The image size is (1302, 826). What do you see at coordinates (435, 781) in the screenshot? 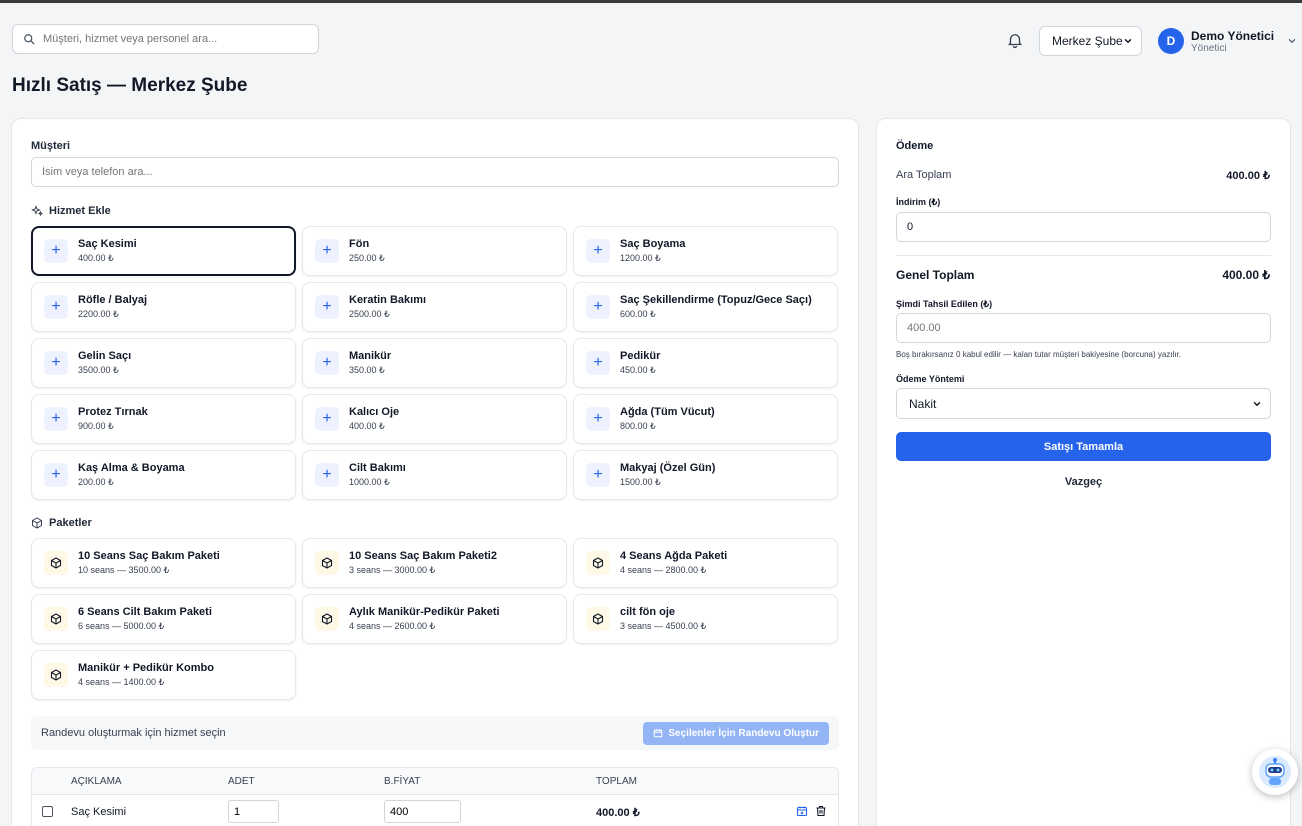
I see `cart-table-header: AÇIKLAMA ADET B.FİYAT TOPLAM` at bounding box center [435, 781].